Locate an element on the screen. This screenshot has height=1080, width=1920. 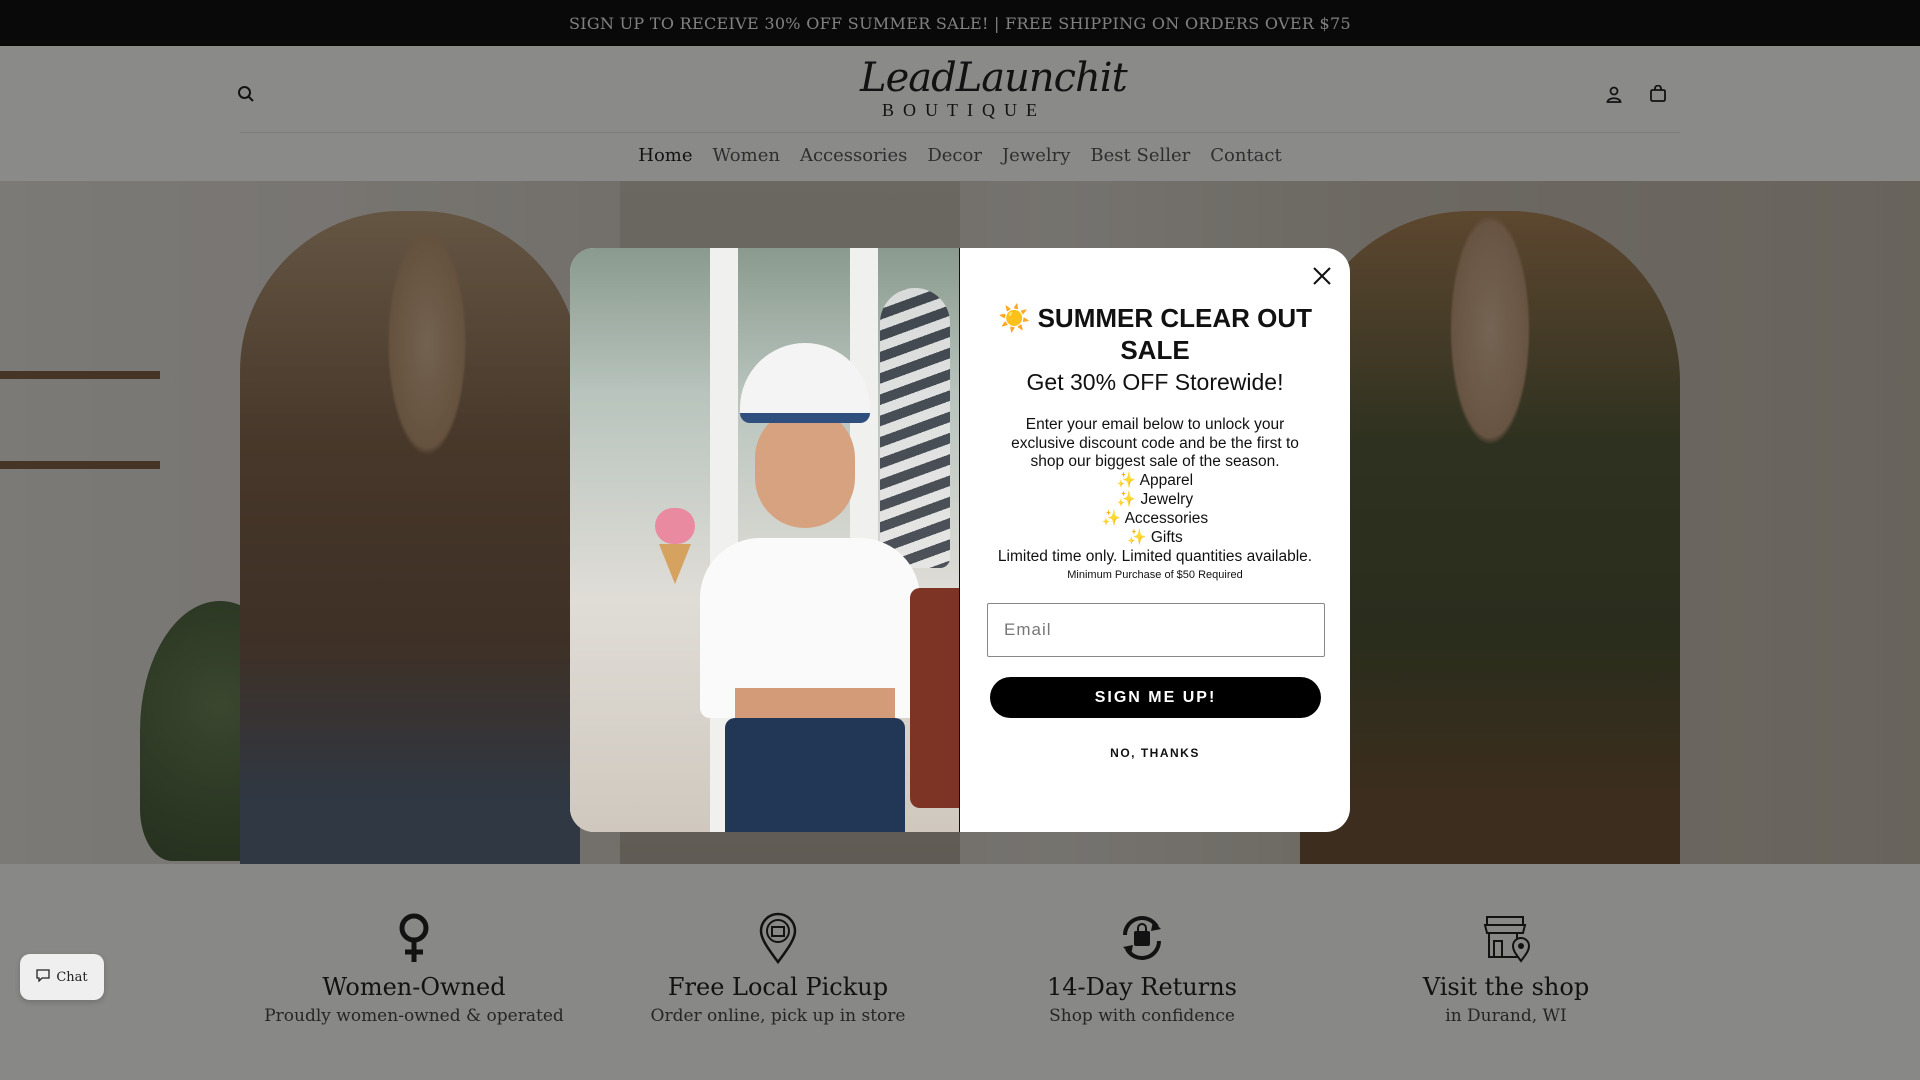
popup-minimum-text: Minimum Purchase of $50 Required is located at coordinates (1155, 575).